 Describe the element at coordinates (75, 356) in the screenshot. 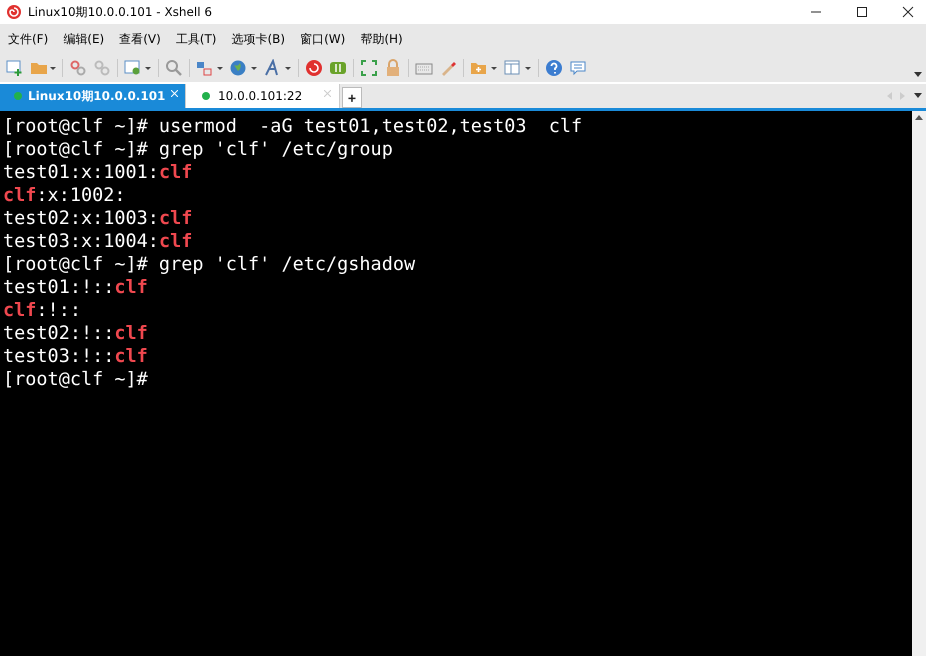

I see `terminal-line: test03:!::clf` at that location.